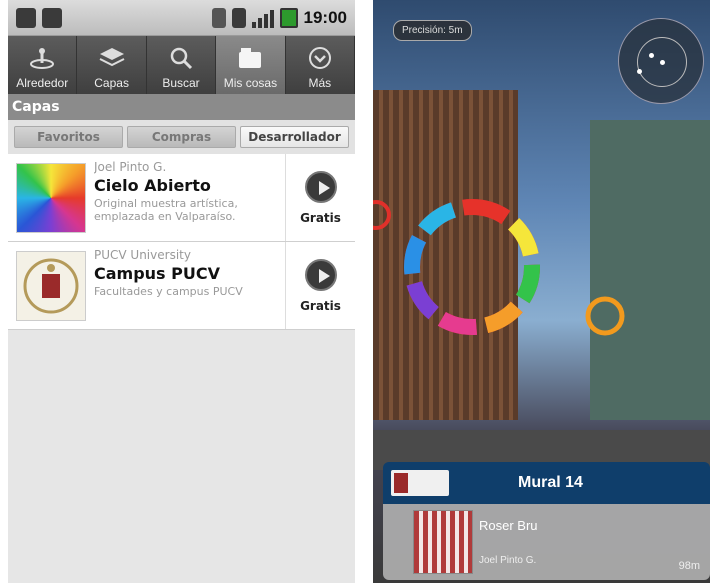  Describe the element at coordinates (605, 316) in the screenshot. I see `poi-marker-orange` at that location.